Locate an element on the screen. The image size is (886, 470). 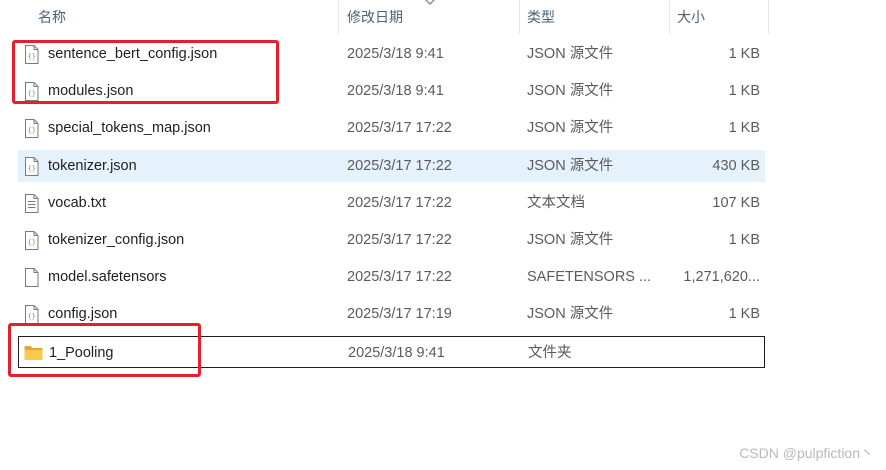
sort-chevron-icon is located at coordinates (430, 2).